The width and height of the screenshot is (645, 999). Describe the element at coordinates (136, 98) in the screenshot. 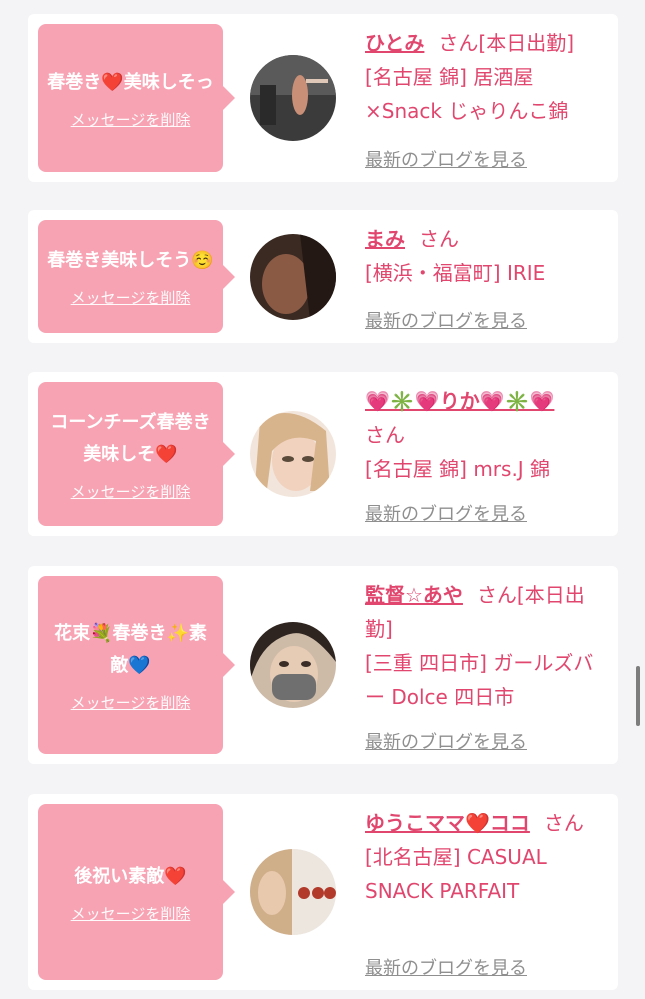

I see `message-bubble: 春巻き❤️美味しそっ メッセージを削除` at that location.